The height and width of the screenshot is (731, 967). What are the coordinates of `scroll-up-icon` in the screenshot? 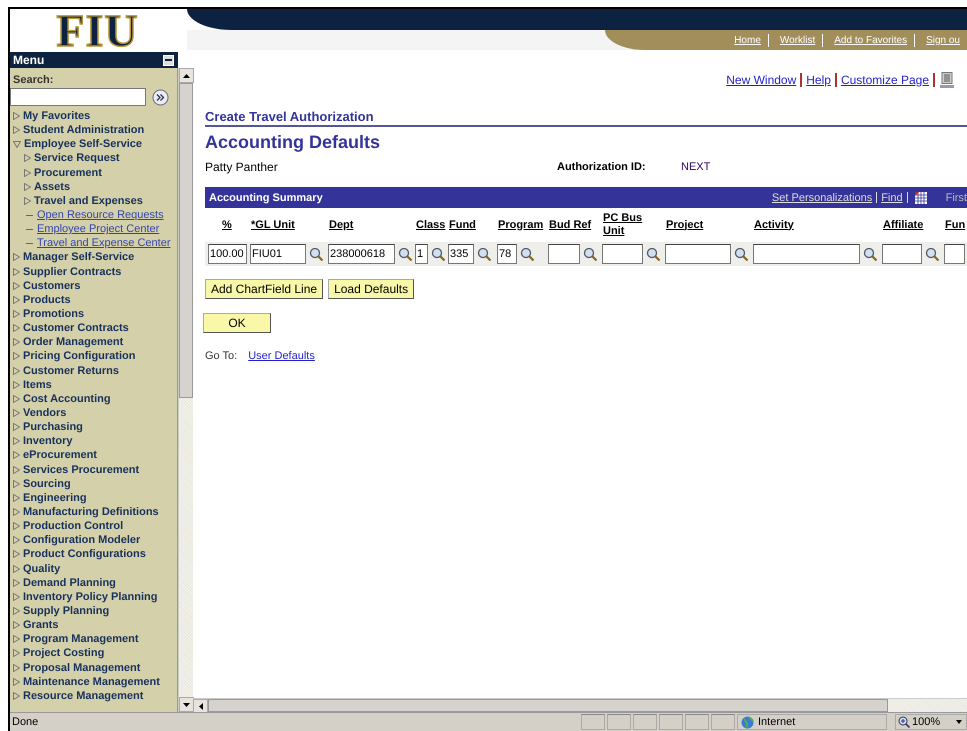 It's located at (186, 76).